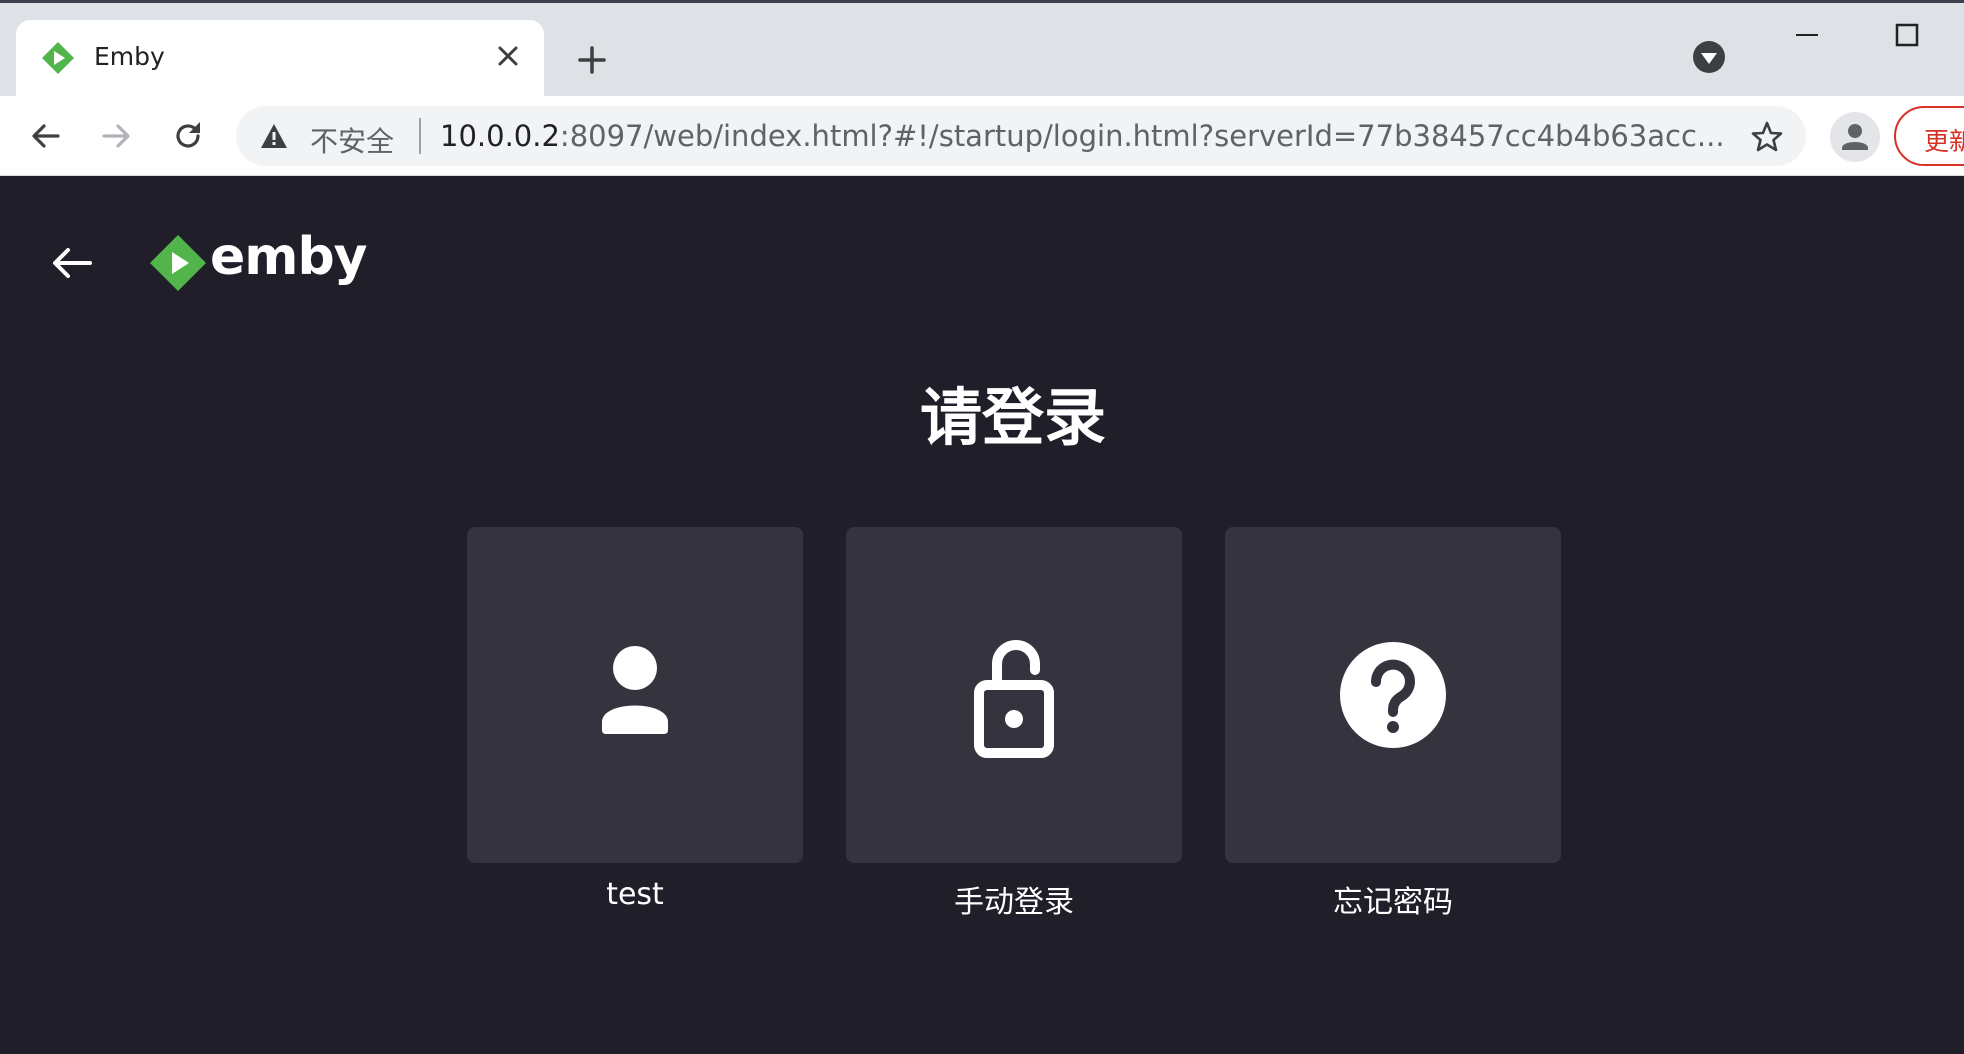 The height and width of the screenshot is (1054, 1964). I want to click on emby-logo-text: emby, so click(289, 257).